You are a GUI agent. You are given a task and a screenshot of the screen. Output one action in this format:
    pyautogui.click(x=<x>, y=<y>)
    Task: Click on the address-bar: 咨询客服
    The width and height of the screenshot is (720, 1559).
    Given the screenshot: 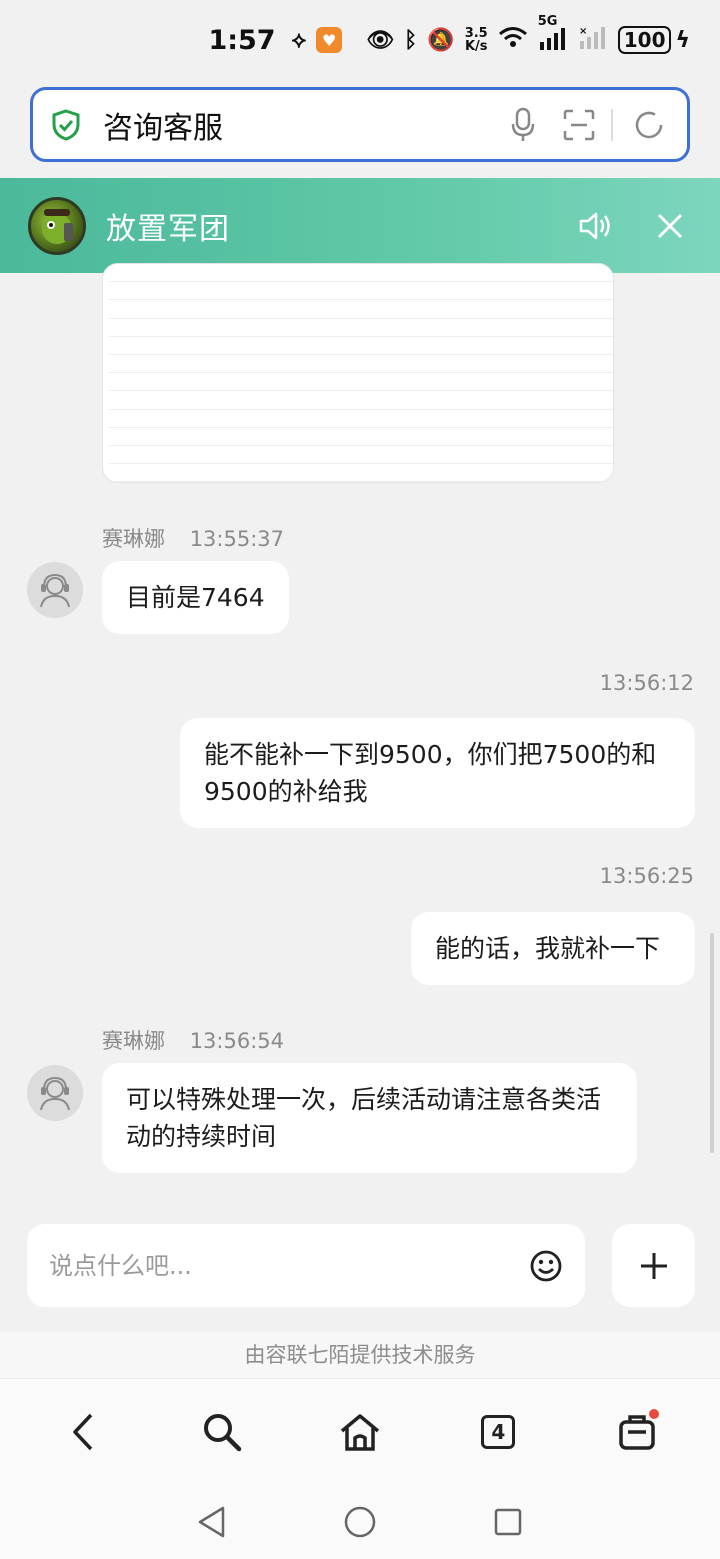 What is the action you would take?
    pyautogui.click(x=360, y=124)
    